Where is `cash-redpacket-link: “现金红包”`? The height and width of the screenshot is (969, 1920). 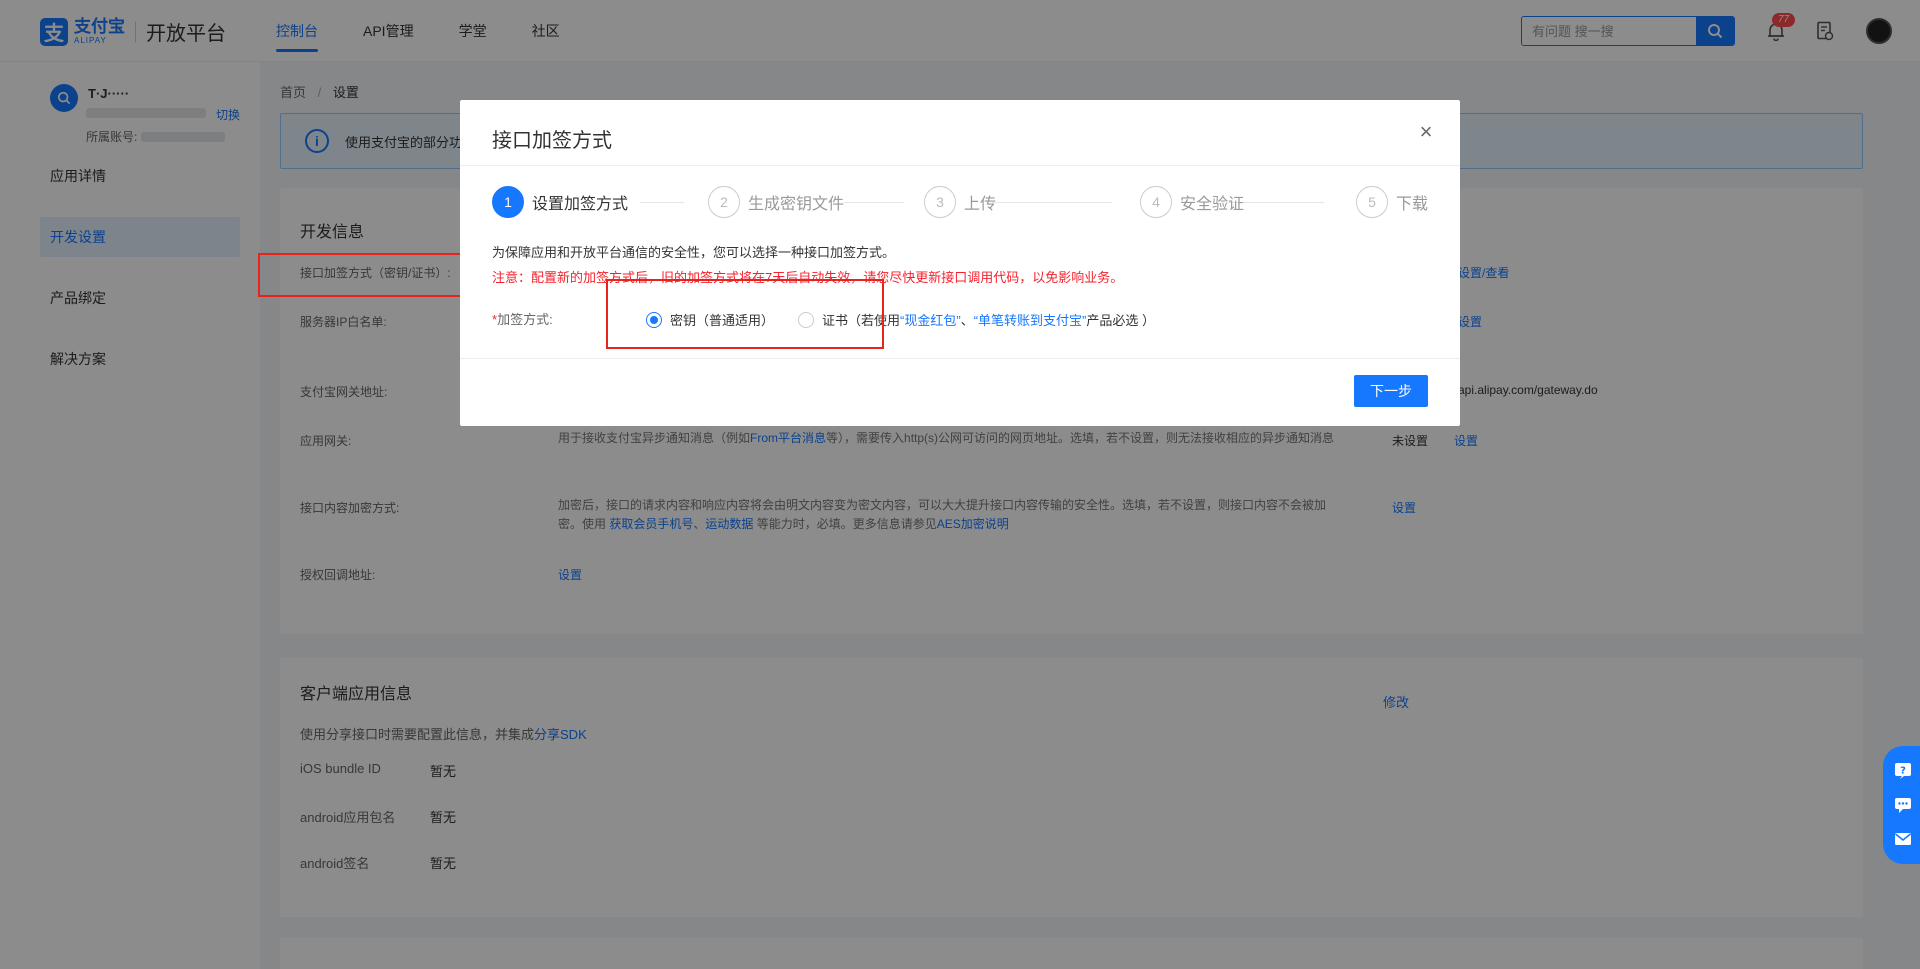
cash-redpacket-link: “现金红包” is located at coordinates (930, 320).